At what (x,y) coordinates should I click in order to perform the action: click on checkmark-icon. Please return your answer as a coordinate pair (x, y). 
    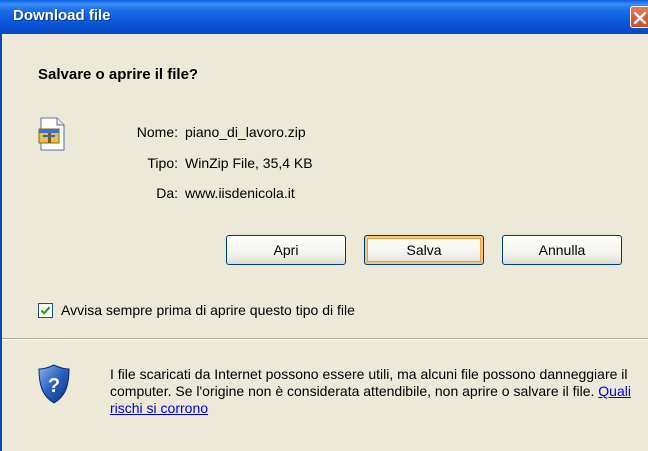
    Looking at the image, I should click on (45, 310).